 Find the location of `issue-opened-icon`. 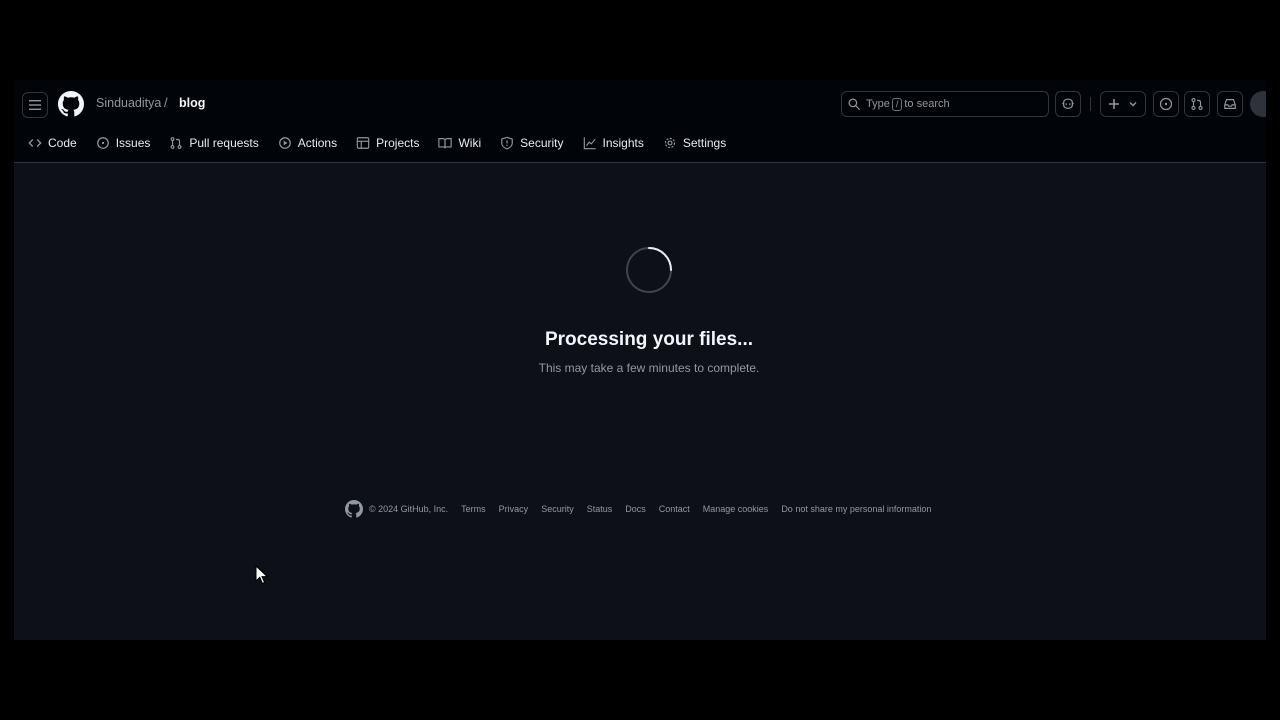

issue-opened-icon is located at coordinates (1166, 104).